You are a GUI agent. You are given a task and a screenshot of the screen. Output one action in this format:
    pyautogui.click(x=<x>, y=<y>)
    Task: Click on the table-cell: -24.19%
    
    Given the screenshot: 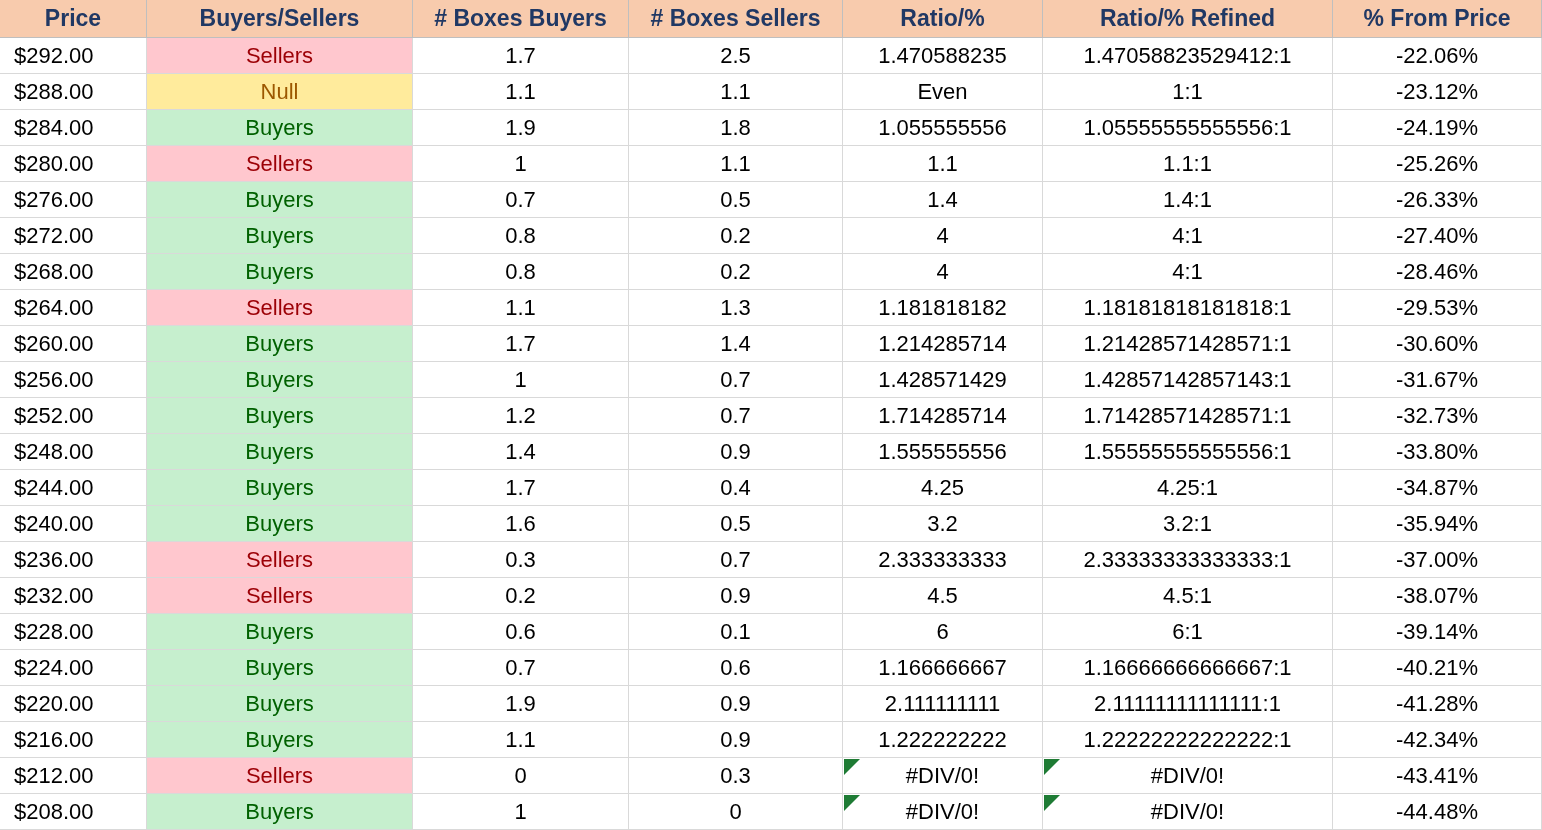 What is the action you would take?
    pyautogui.click(x=1437, y=128)
    